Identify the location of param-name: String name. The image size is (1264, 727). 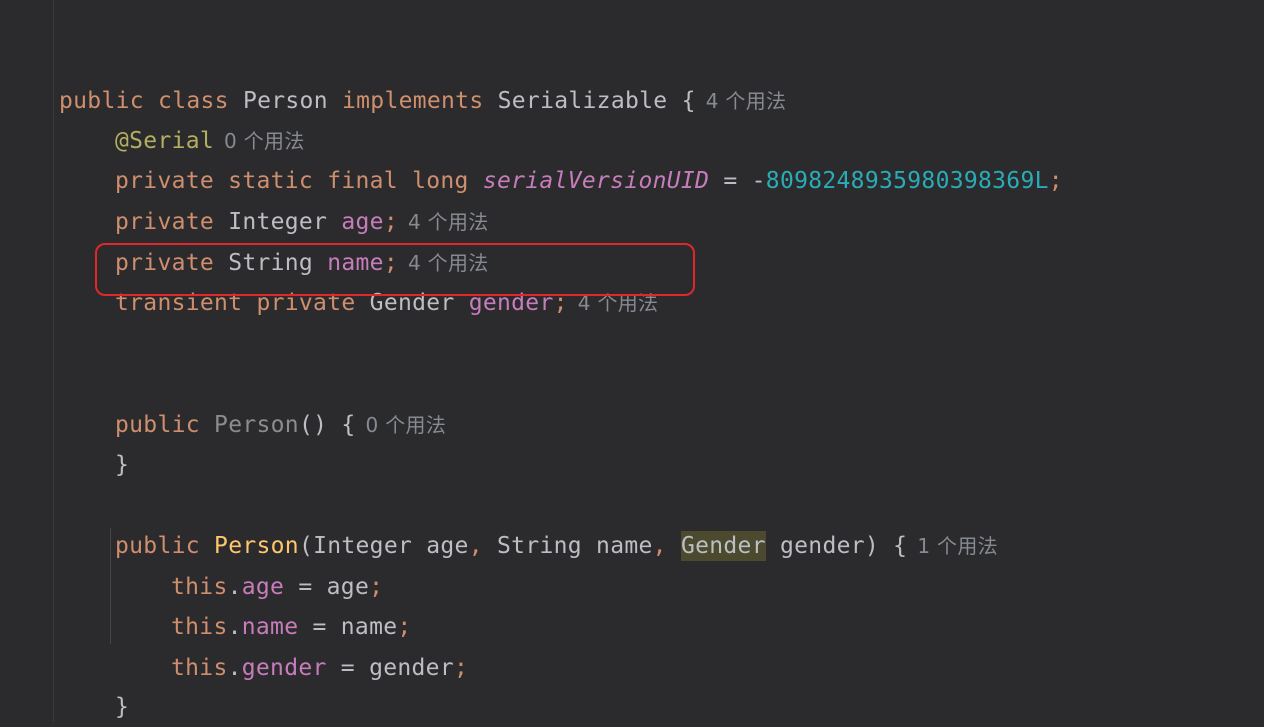
(567, 546).